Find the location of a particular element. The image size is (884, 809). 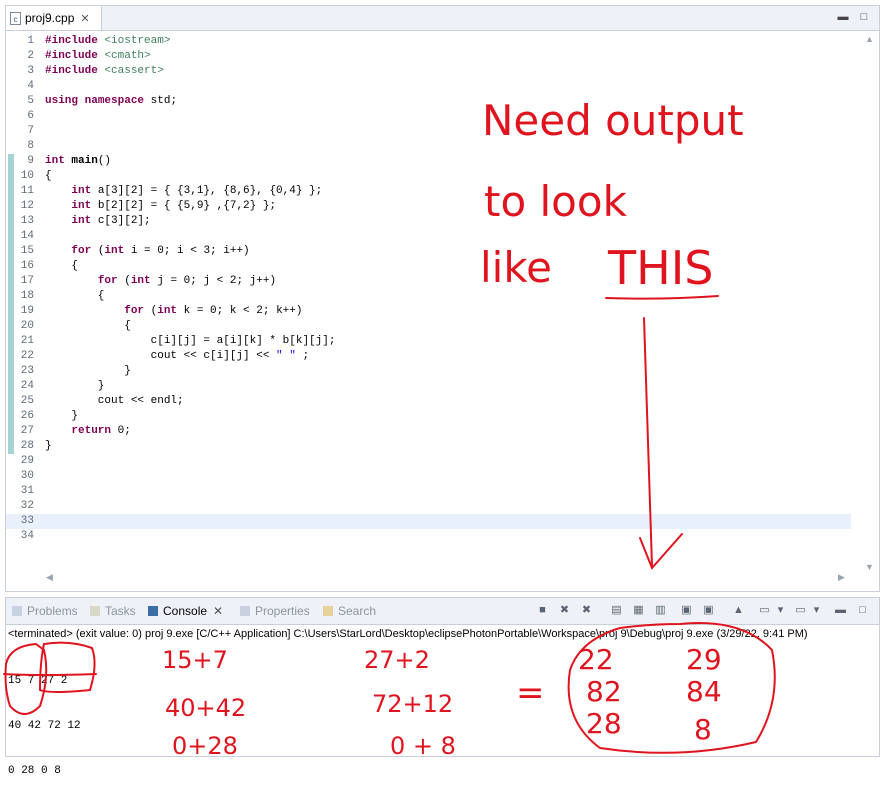

sum-1-3: 0+28 is located at coordinates (205, 745).